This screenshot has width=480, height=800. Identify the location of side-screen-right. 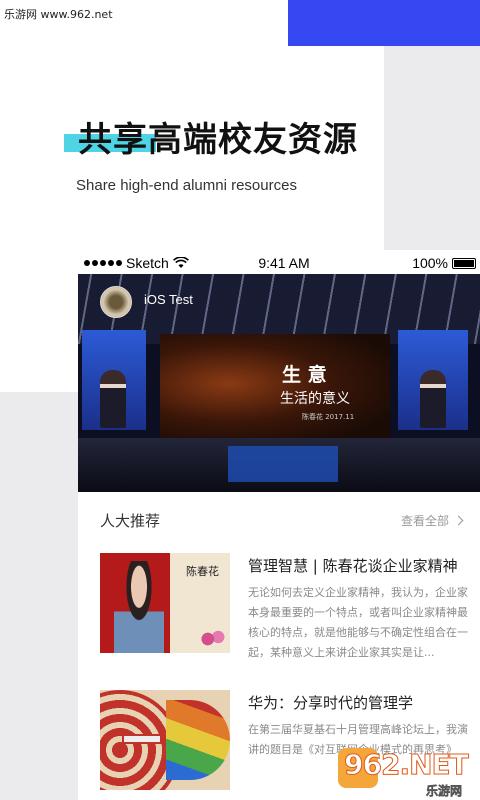
(433, 380).